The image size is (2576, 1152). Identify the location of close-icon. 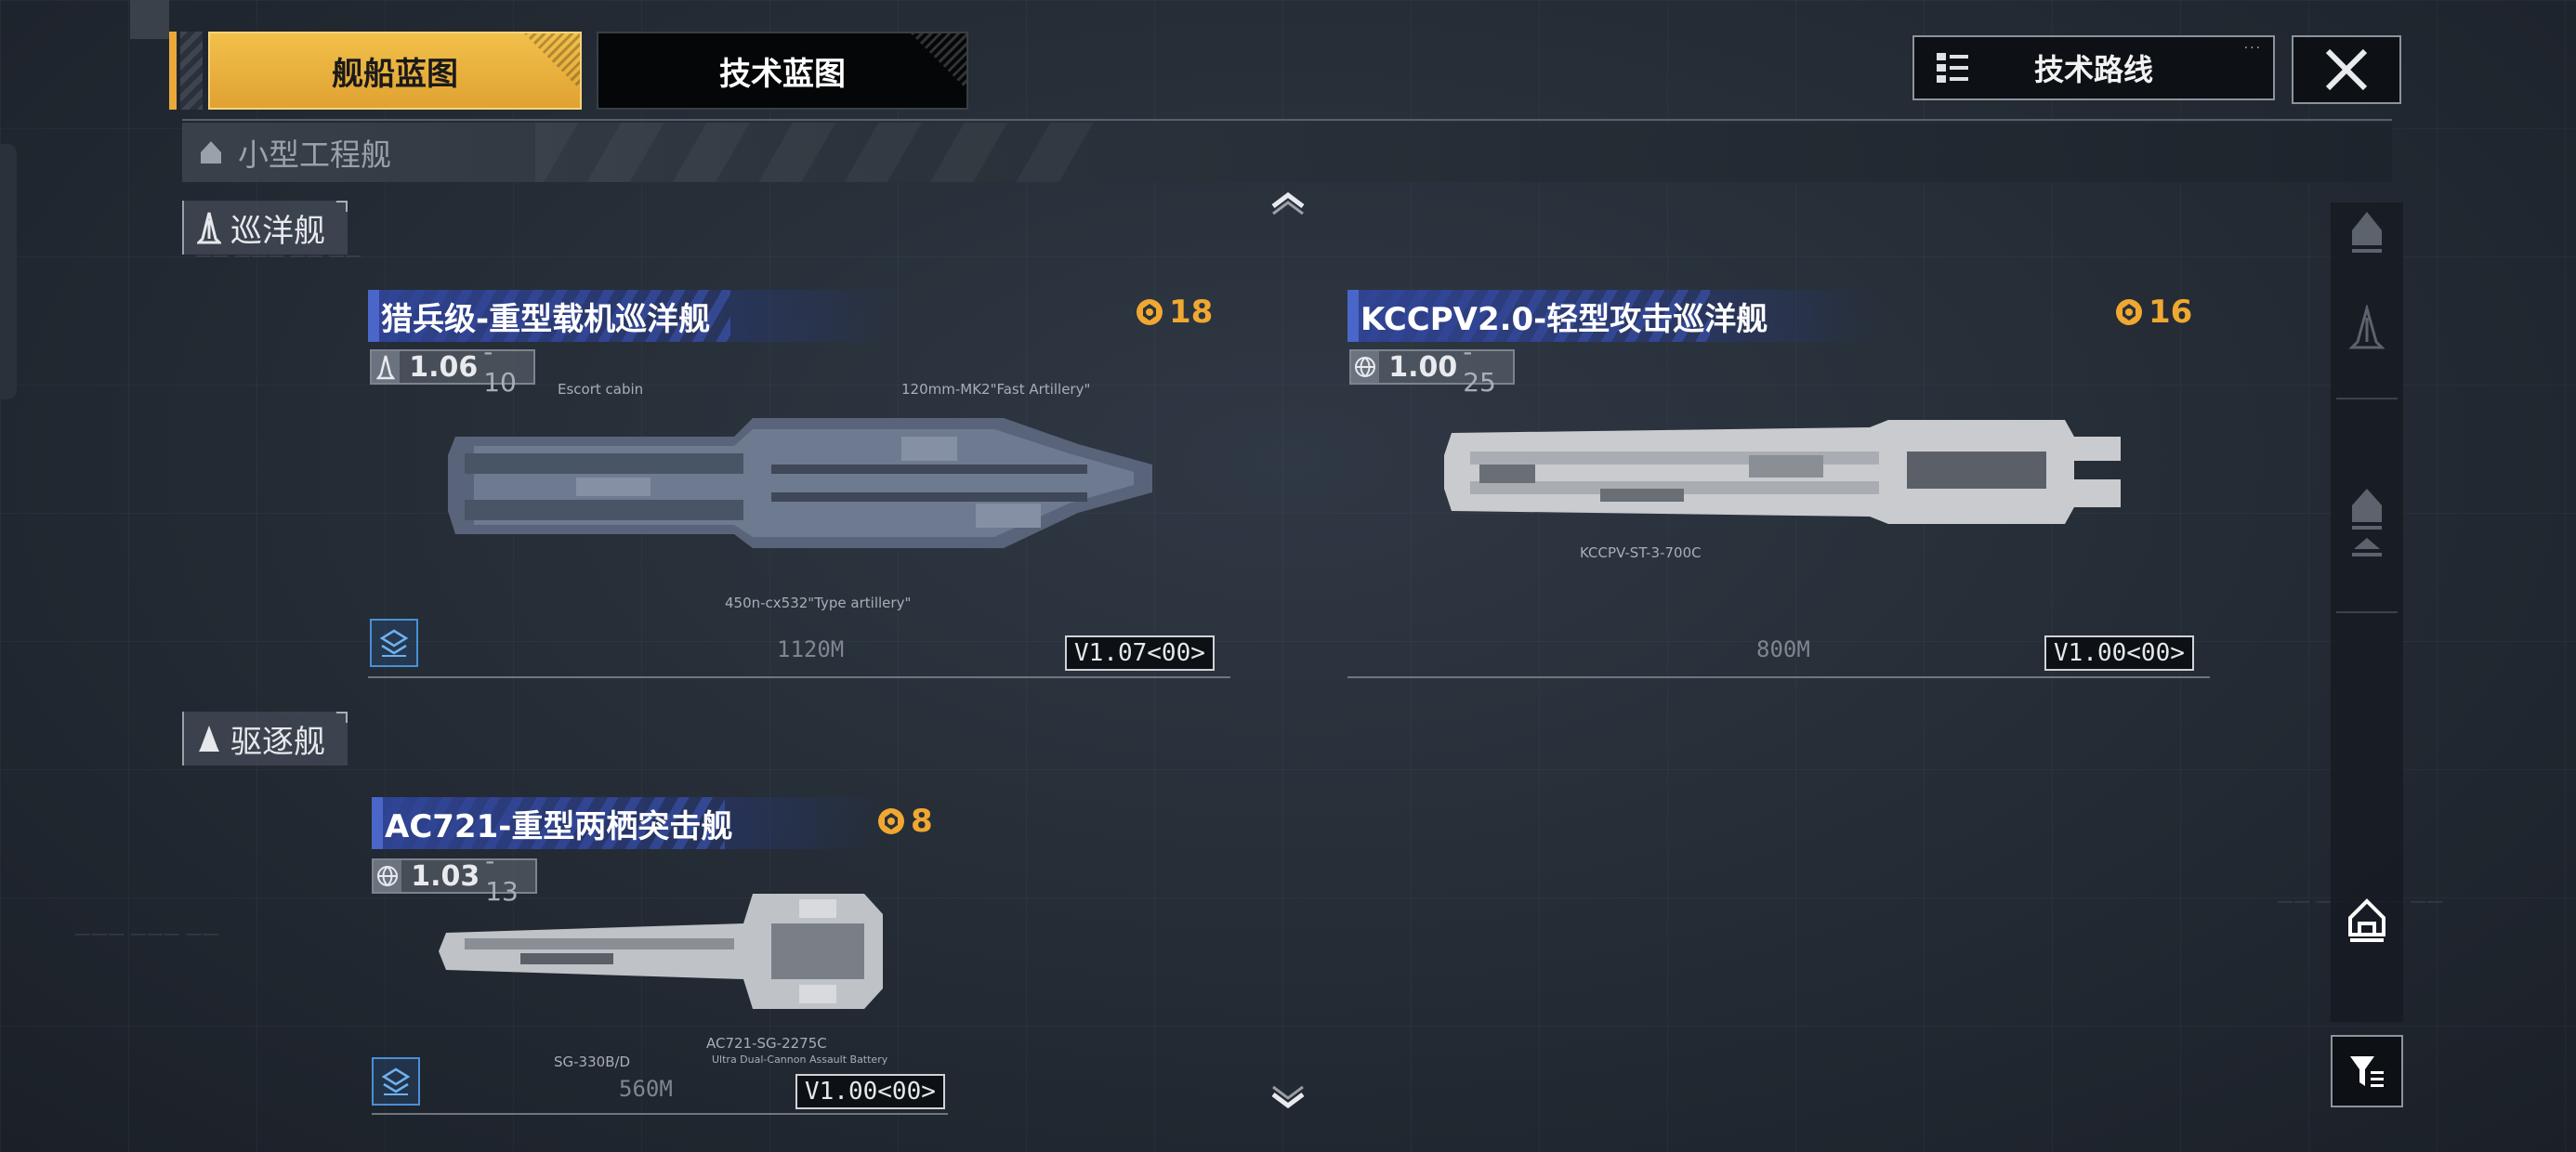
(2346, 69).